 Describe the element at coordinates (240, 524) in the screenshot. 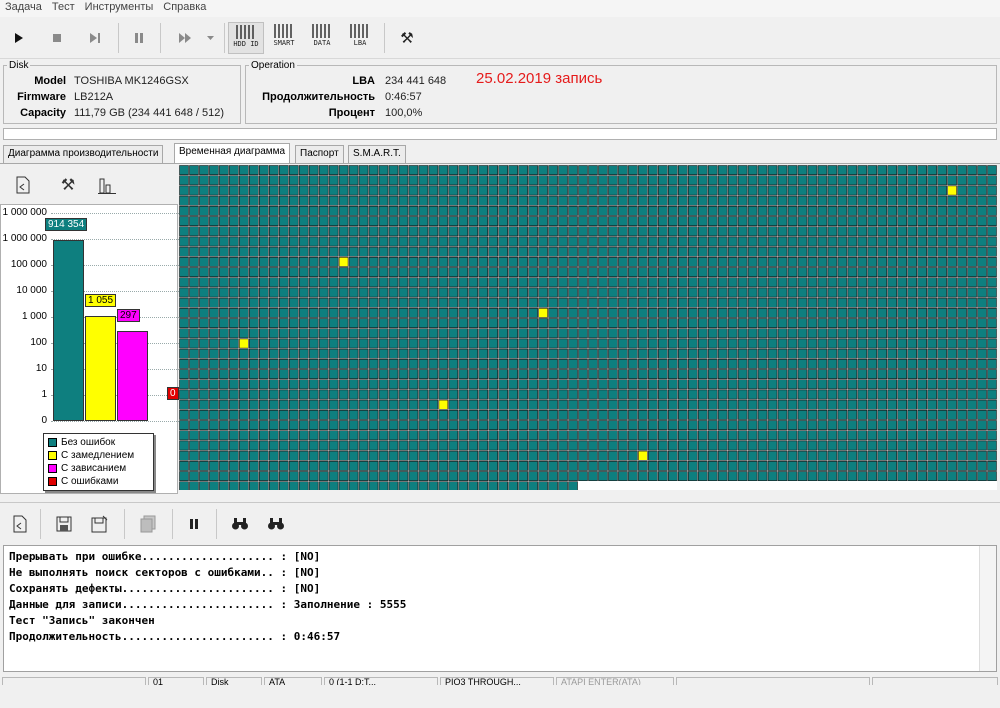

I see `find-icon` at that location.